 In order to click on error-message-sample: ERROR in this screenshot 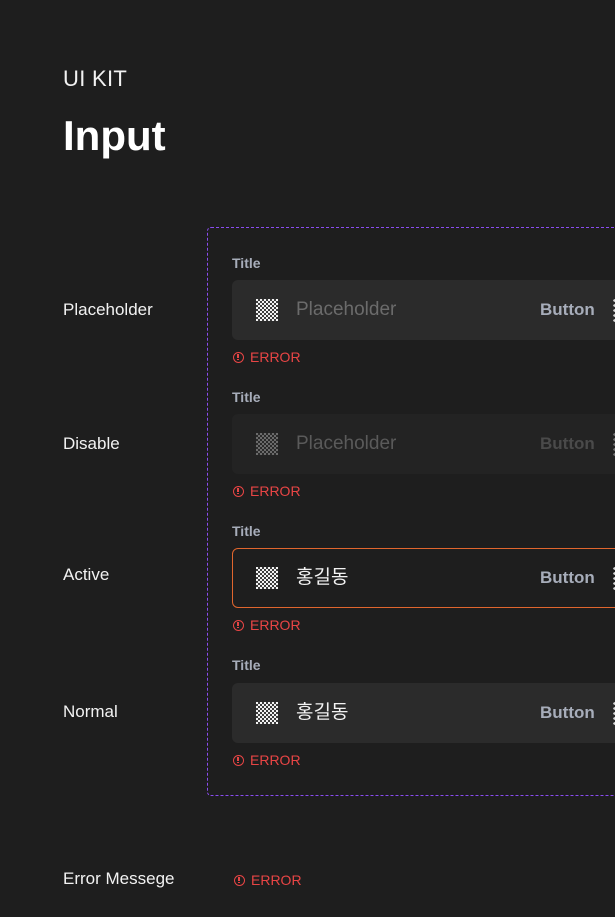, I will do `click(268, 880)`.